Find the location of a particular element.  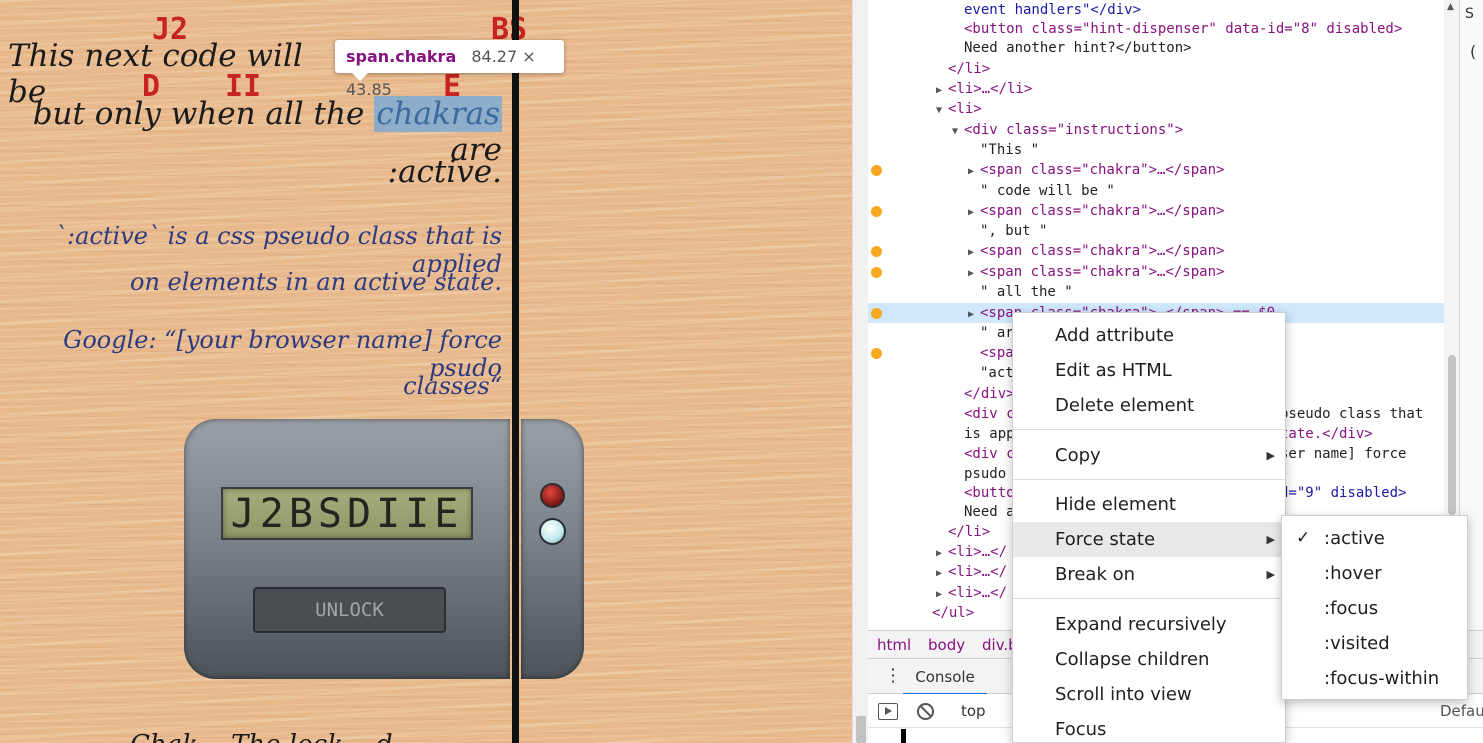

console-input-caret is located at coordinates (903, 736).